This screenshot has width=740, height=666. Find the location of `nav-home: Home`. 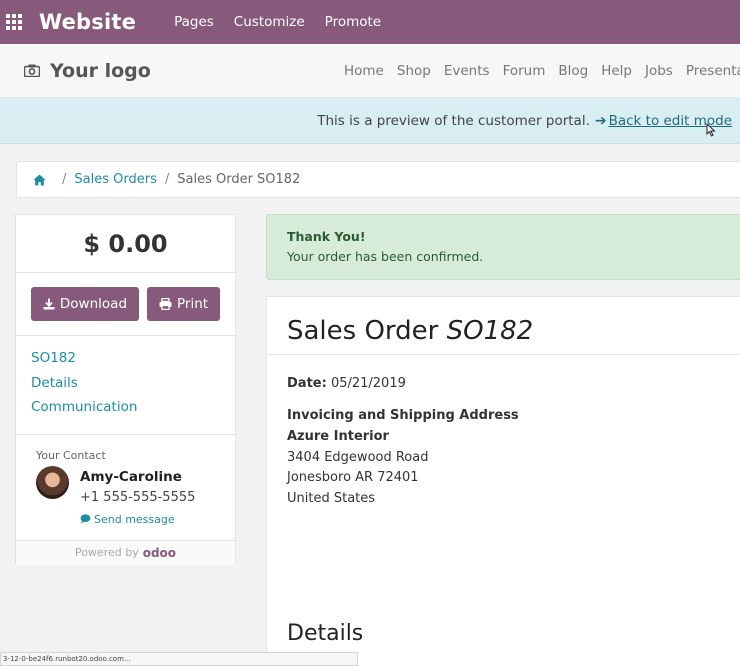

nav-home: Home is located at coordinates (364, 71).